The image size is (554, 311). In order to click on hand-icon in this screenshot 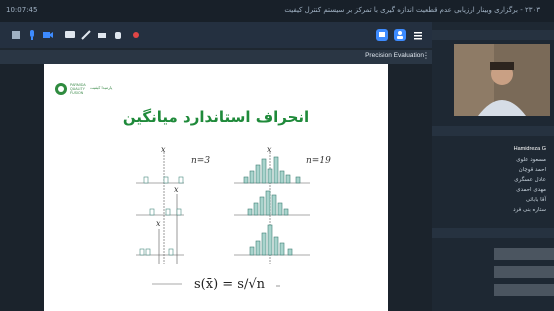, I will do `click(118, 35)`.